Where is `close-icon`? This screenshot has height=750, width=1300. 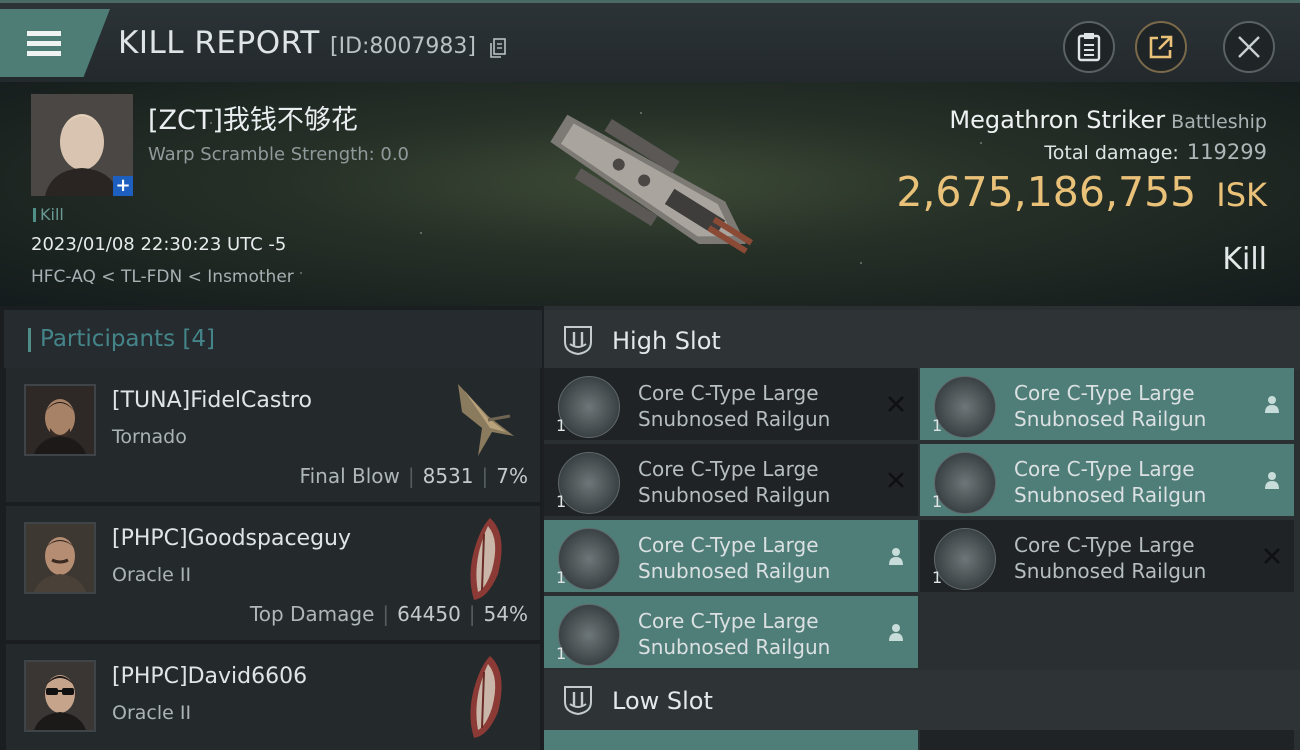
close-icon is located at coordinates (1249, 47).